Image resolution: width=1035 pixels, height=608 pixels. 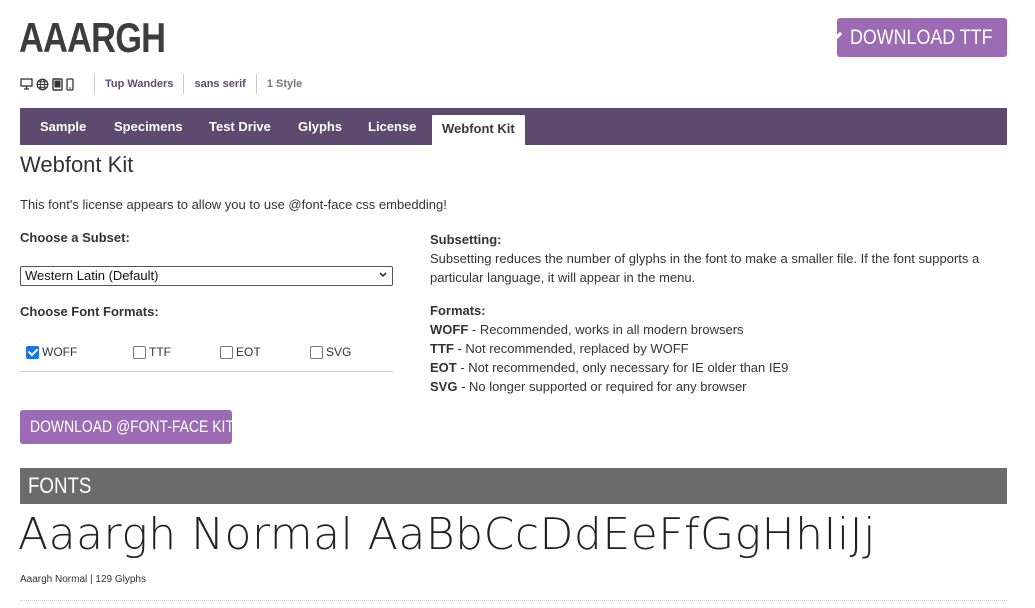 What do you see at coordinates (89, 311) in the screenshot?
I see `formats-label: Choose Font Formats:` at bounding box center [89, 311].